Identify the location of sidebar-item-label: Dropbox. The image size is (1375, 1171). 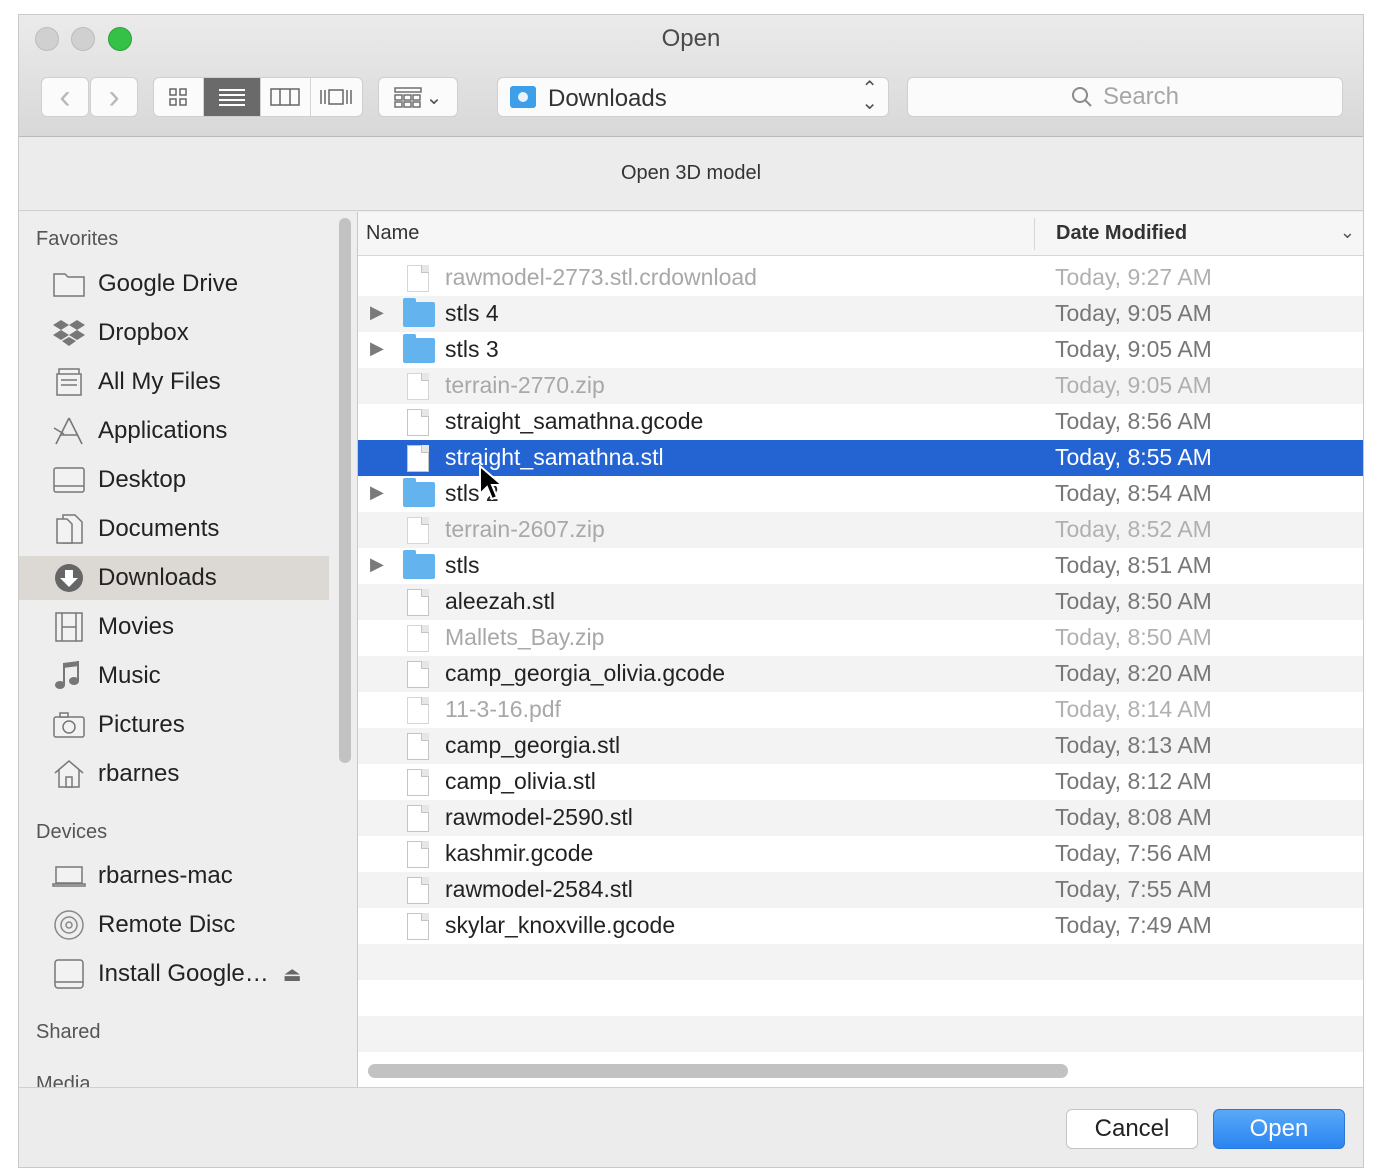
(143, 332).